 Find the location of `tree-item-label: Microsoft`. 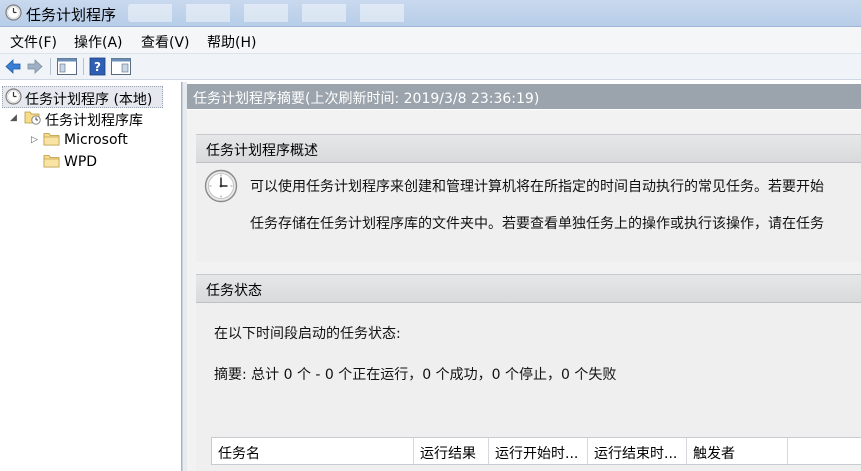

tree-item-label: Microsoft is located at coordinates (96, 140).